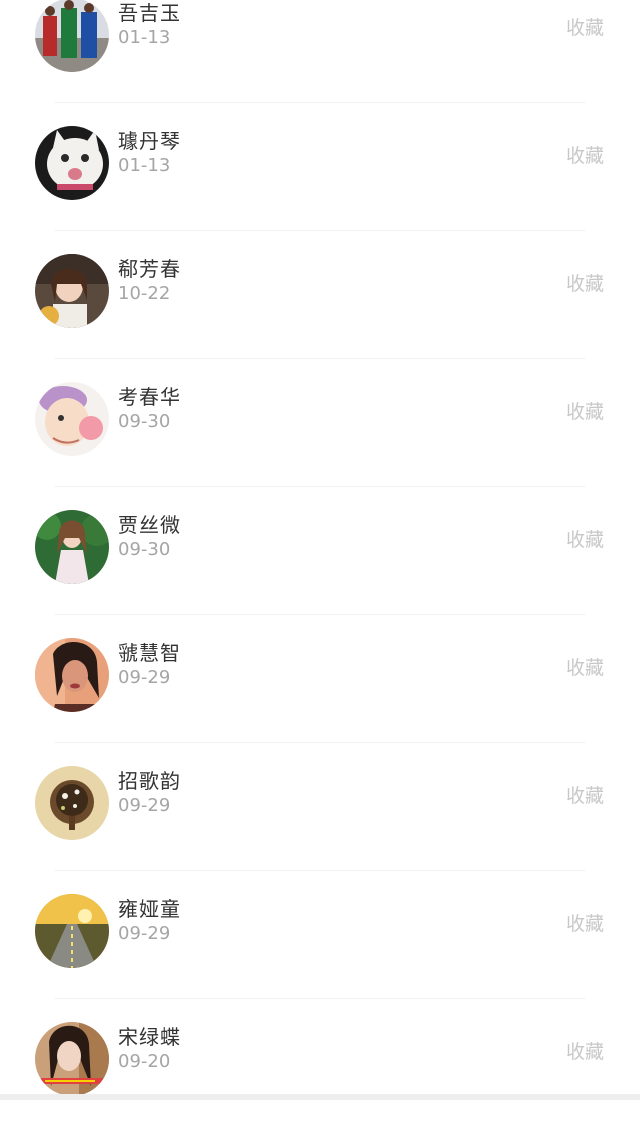 This screenshot has height=1127, width=640. I want to click on illustrated-tree-avatar, so click(72, 803).